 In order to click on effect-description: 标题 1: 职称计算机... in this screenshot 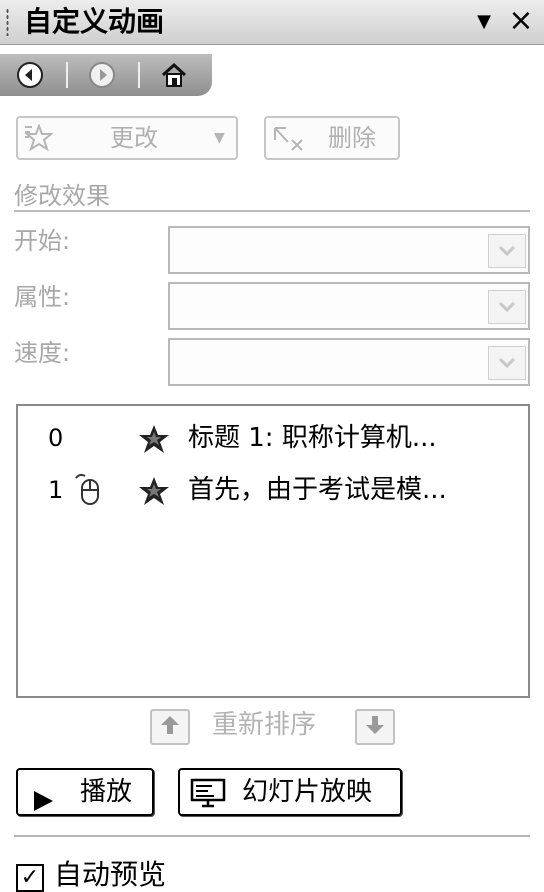, I will do `click(312, 438)`.